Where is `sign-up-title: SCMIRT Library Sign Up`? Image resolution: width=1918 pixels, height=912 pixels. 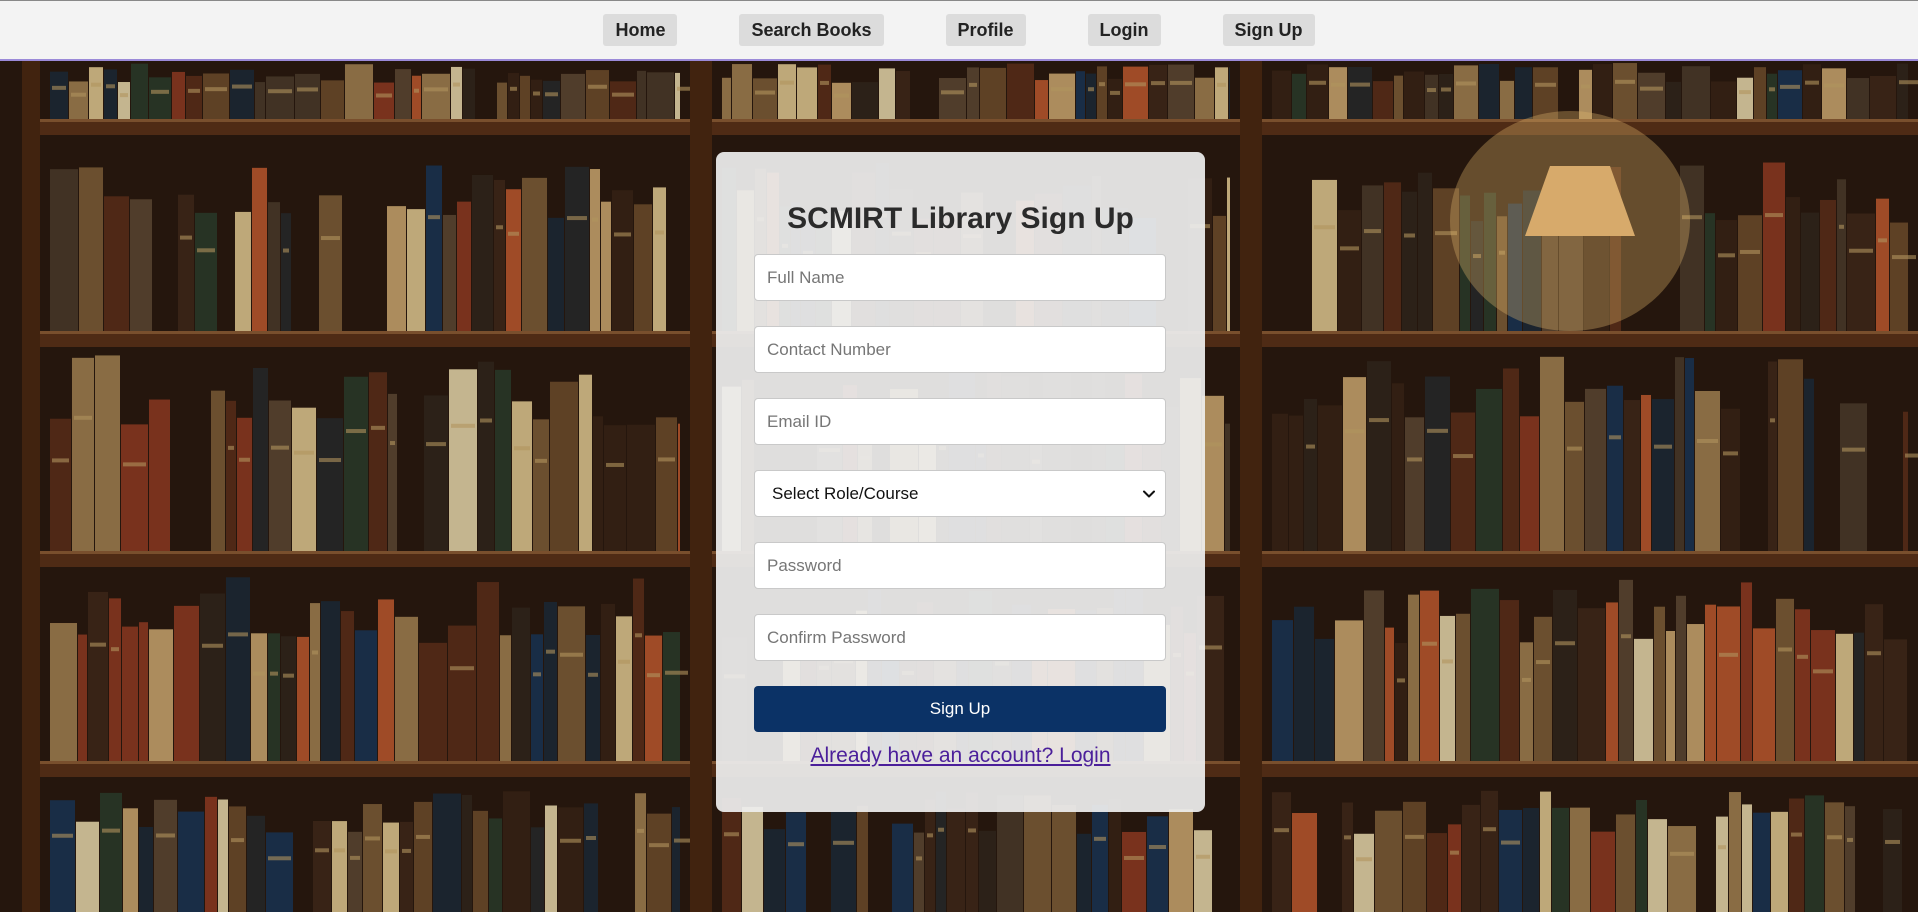 sign-up-title: SCMIRT Library Sign Up is located at coordinates (960, 218).